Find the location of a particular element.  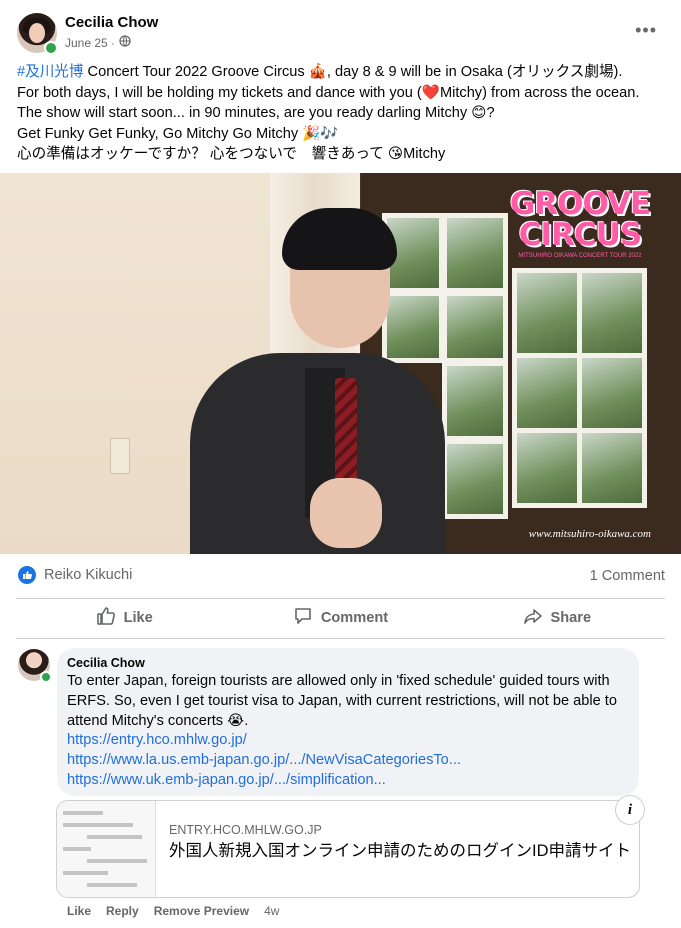

divider-top is located at coordinates (340, 598).